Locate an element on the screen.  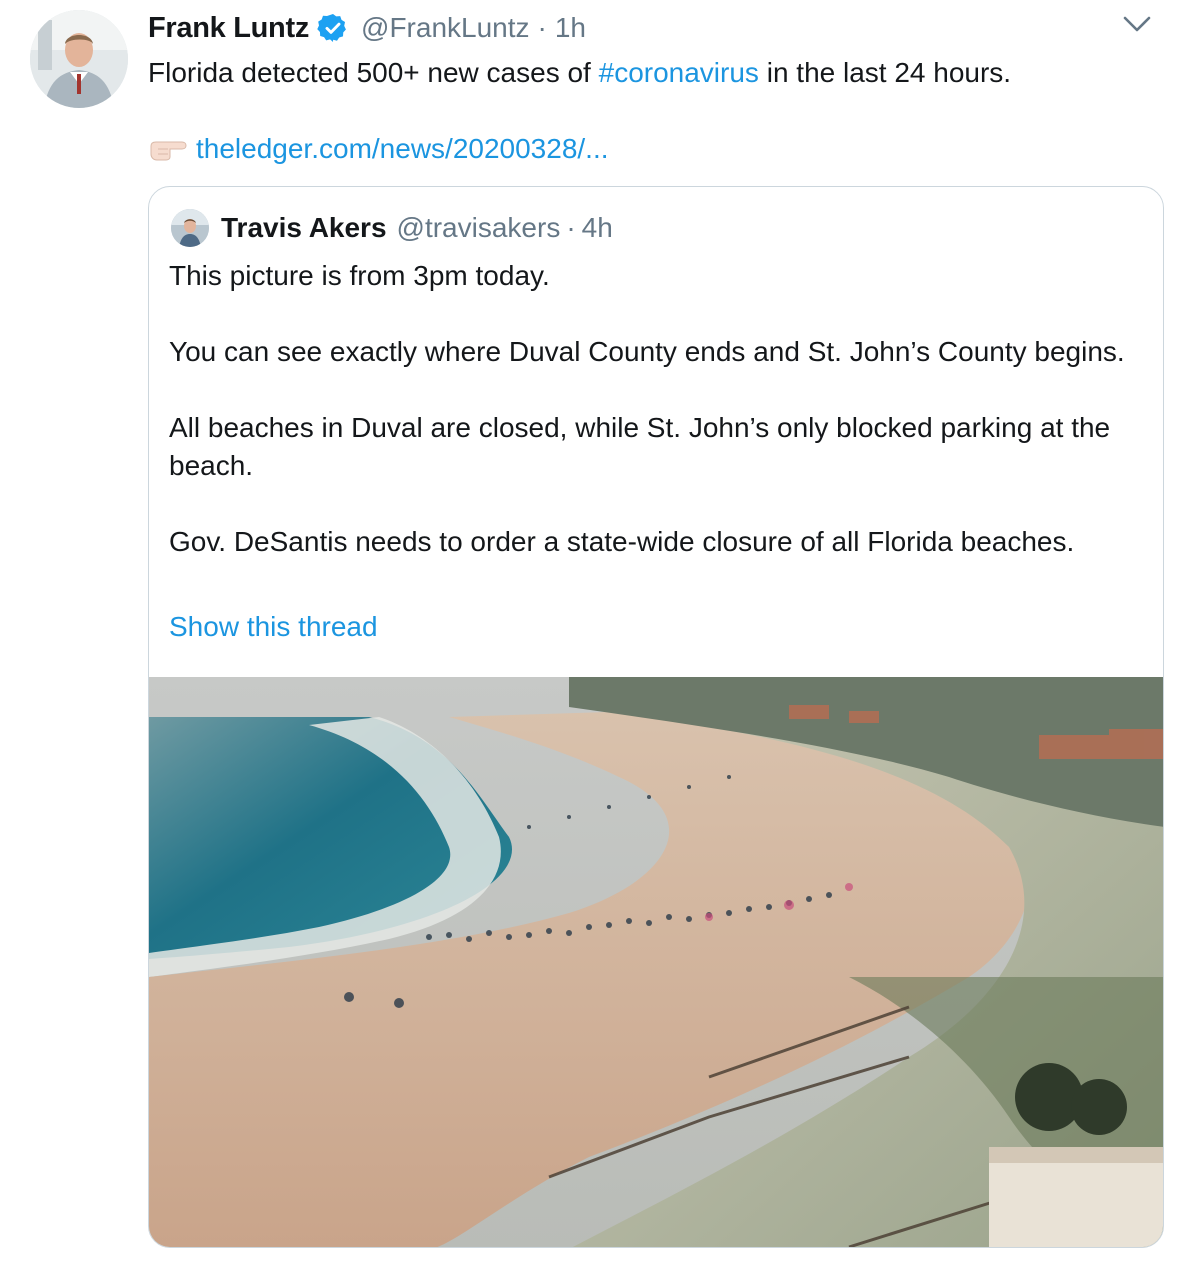
verified-badge-icon is located at coordinates (333, 28).